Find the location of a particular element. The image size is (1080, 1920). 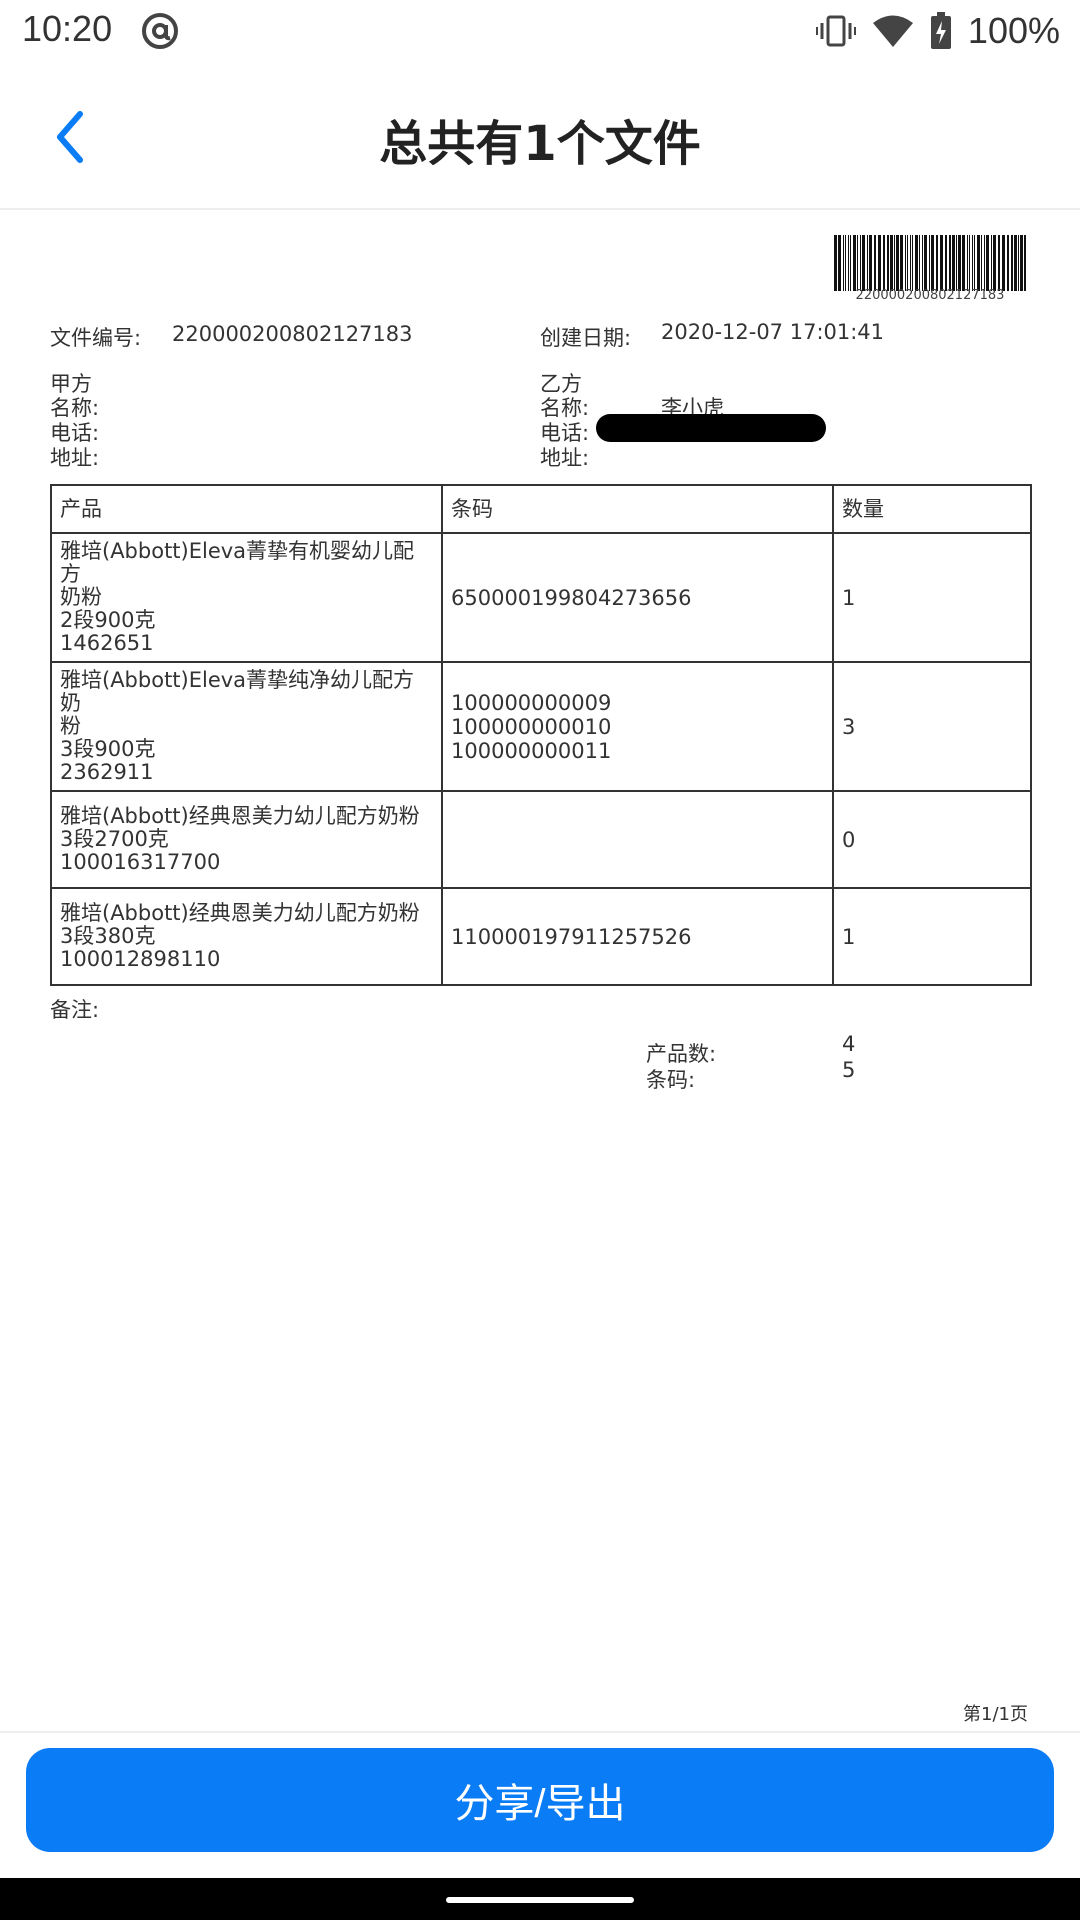

page-number: 第1/1页 is located at coordinates (995, 1714).